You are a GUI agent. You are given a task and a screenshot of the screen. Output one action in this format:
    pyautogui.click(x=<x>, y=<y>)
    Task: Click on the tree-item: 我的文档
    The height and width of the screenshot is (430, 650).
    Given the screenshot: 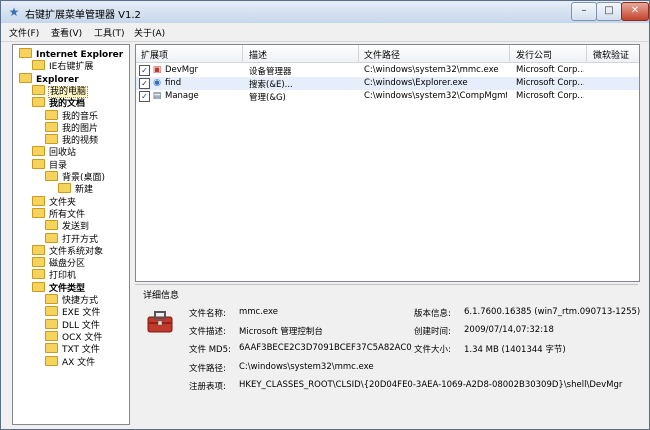 What is the action you would take?
    pyautogui.click(x=59, y=103)
    